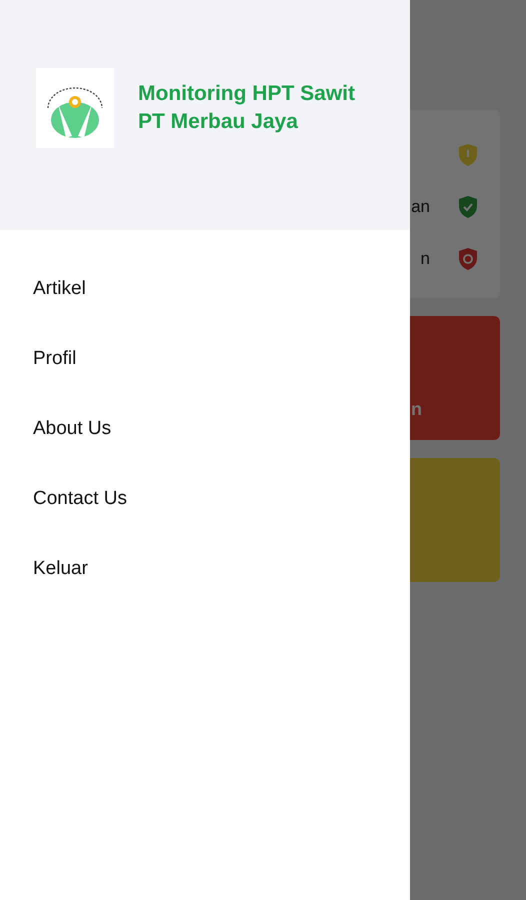 This screenshot has height=900, width=526. What do you see at coordinates (44, 569) in the screenshot?
I see `menu-item: Keluar` at bounding box center [44, 569].